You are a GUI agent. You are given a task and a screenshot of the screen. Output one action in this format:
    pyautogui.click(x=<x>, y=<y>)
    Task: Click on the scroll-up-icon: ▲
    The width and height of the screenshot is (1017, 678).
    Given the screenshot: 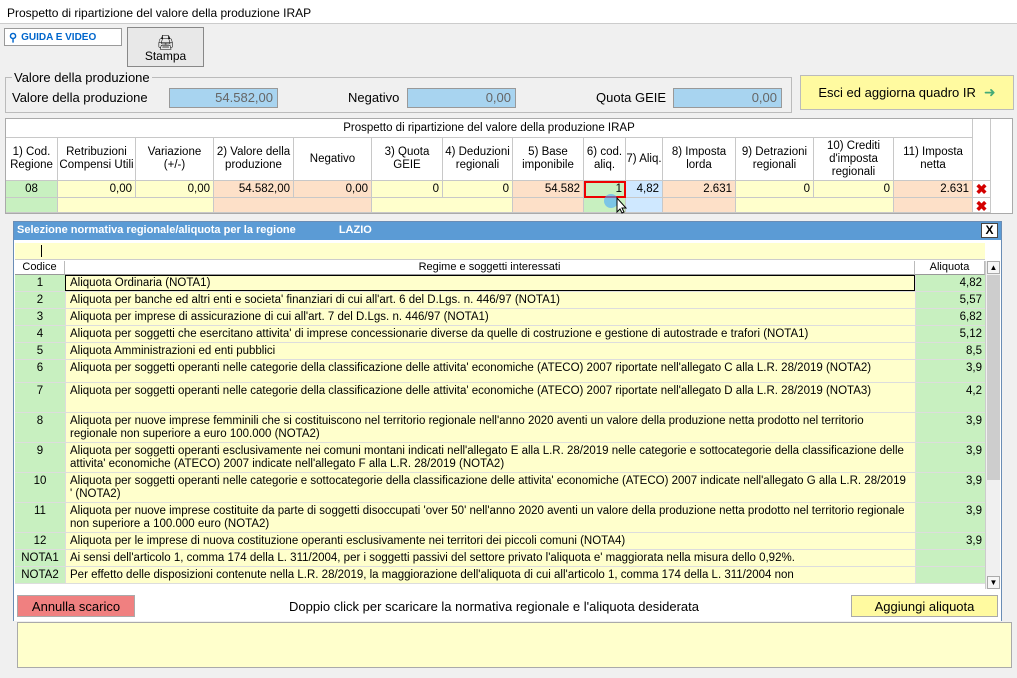 What is the action you would take?
    pyautogui.click(x=993, y=267)
    